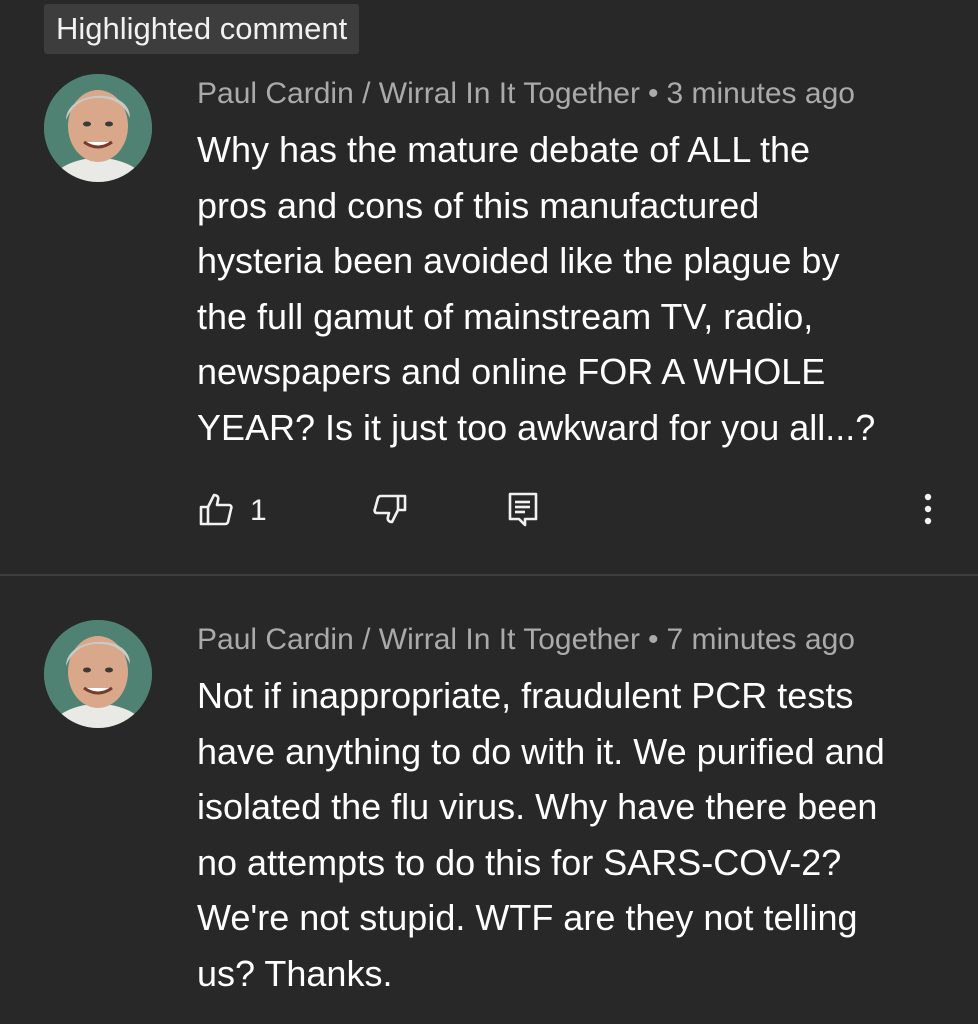 This screenshot has height=1024, width=978. I want to click on comment-actions: 1, so click(489, 511).